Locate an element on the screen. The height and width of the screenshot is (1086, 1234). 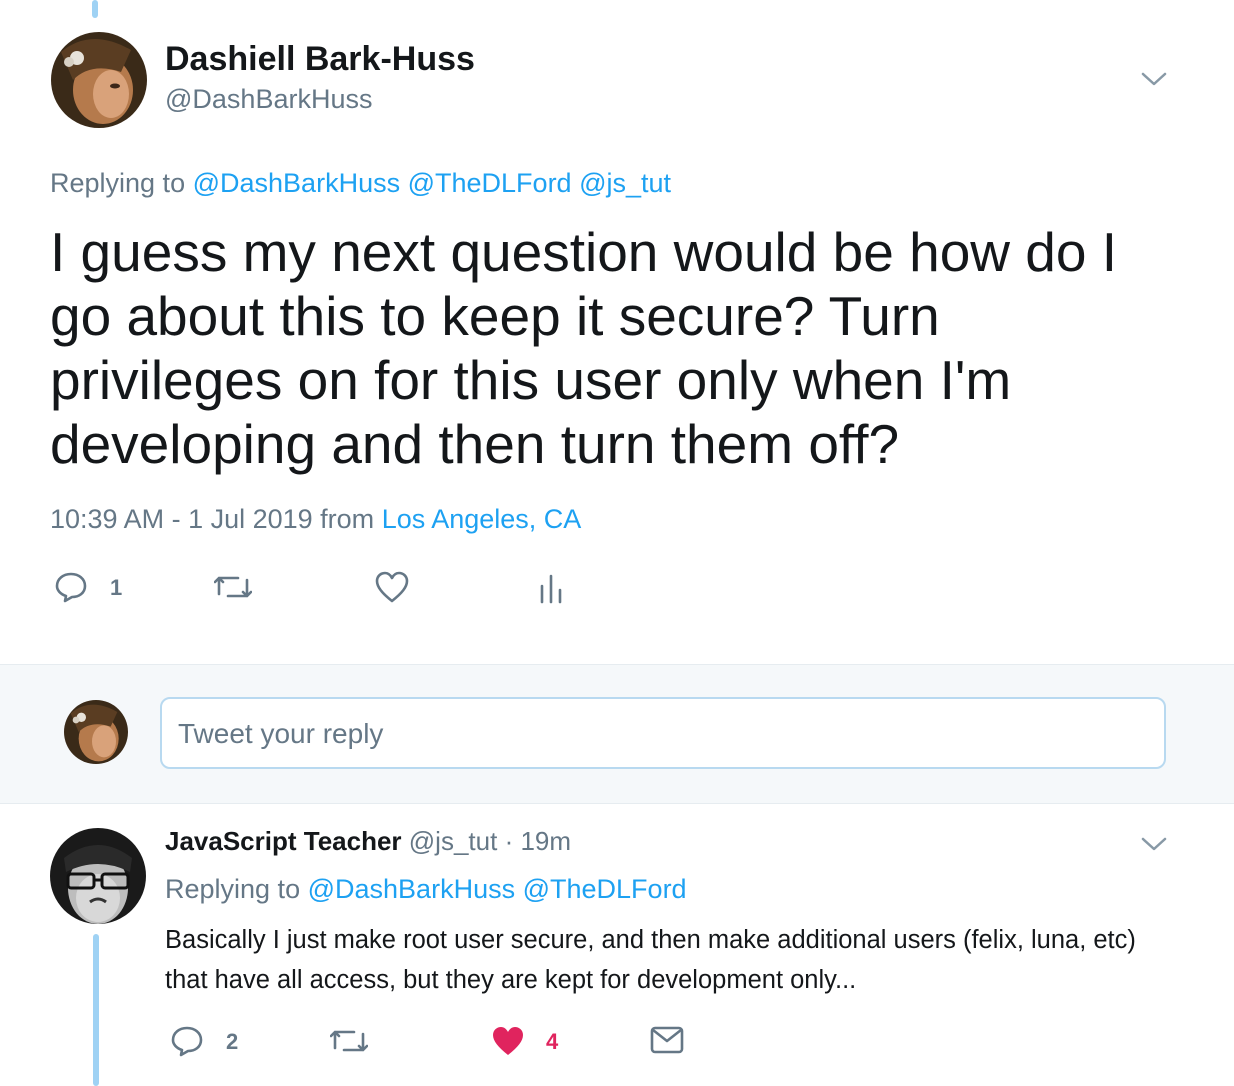
reply-author-handle: @js_tut is located at coordinates (453, 841).